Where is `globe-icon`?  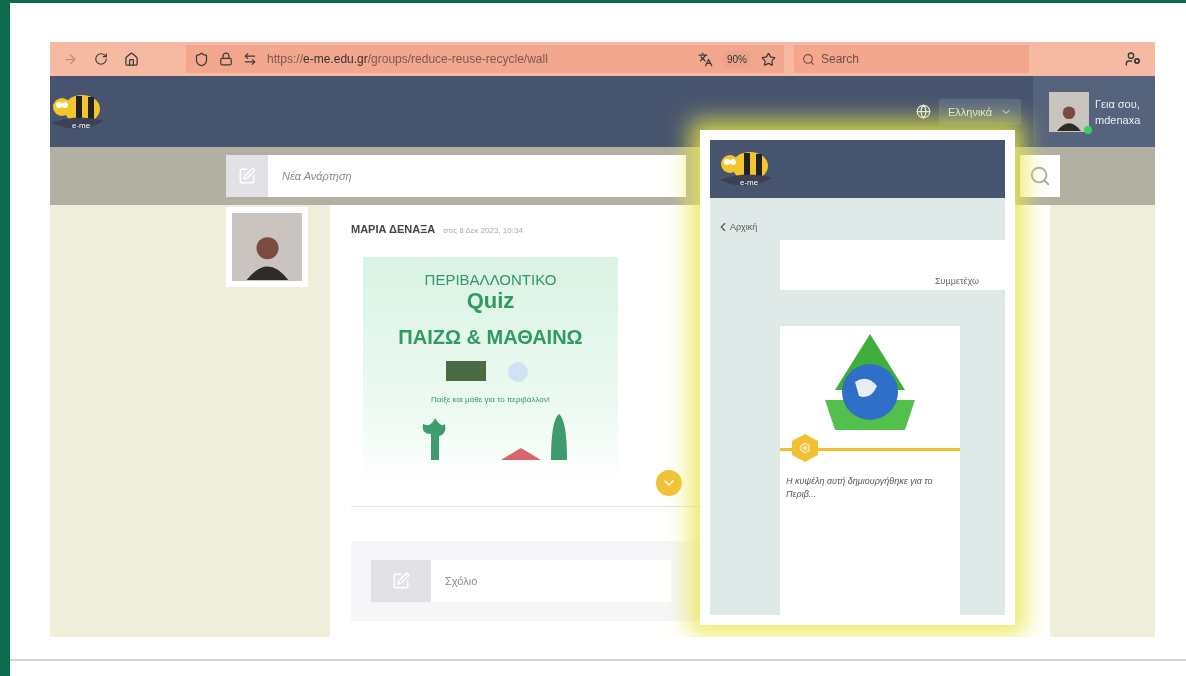 globe-icon is located at coordinates (923, 111).